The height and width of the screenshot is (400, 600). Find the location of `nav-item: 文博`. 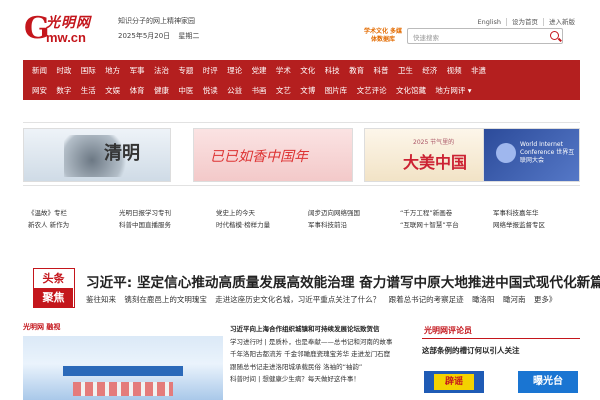

nav-item: 文博 is located at coordinates (307, 90).